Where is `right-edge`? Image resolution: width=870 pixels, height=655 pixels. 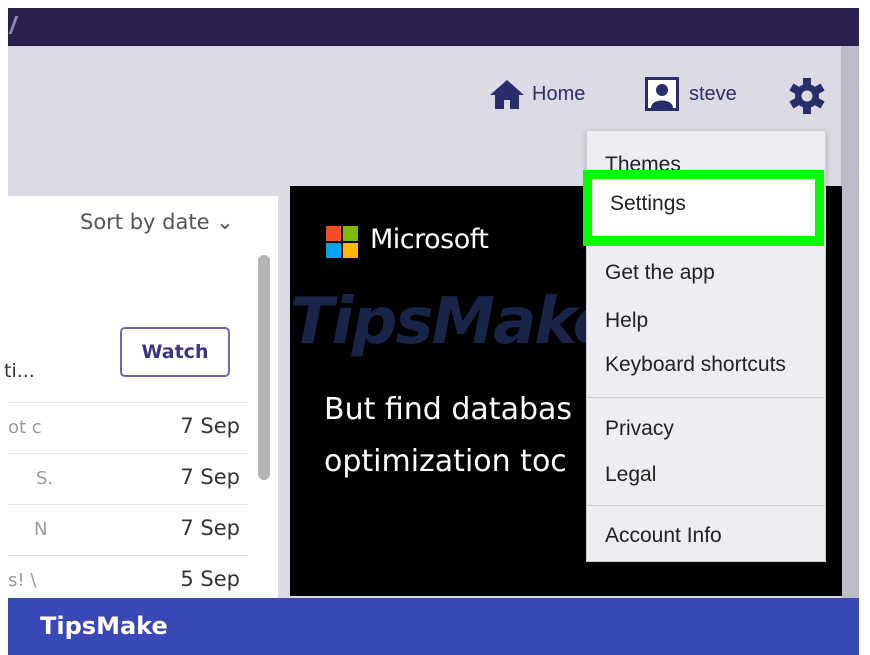
right-edge is located at coordinates (850, 346).